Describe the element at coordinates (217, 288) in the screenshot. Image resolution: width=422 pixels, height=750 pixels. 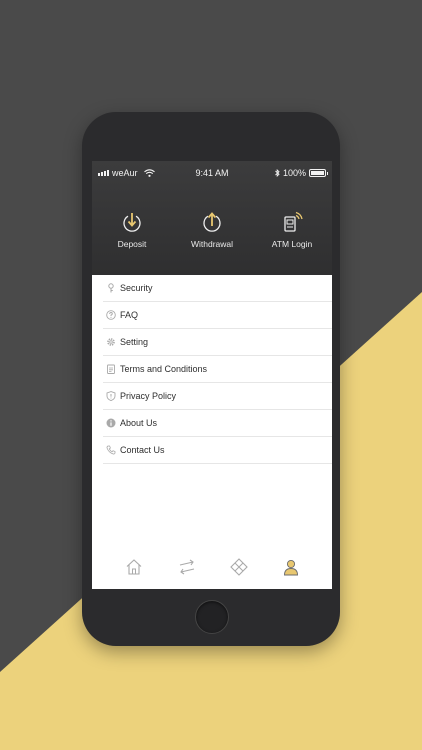
I see `menu-item-security: Security` at that location.